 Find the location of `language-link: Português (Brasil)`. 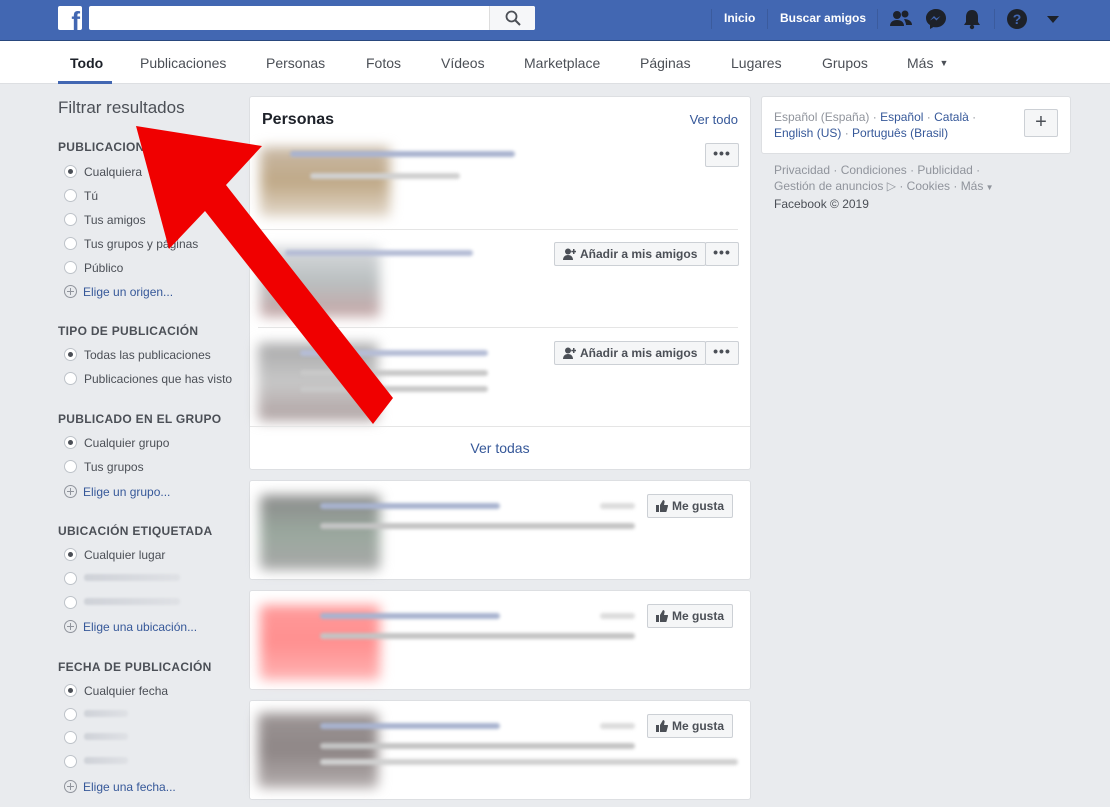

language-link: Português (Brasil) is located at coordinates (900, 133).